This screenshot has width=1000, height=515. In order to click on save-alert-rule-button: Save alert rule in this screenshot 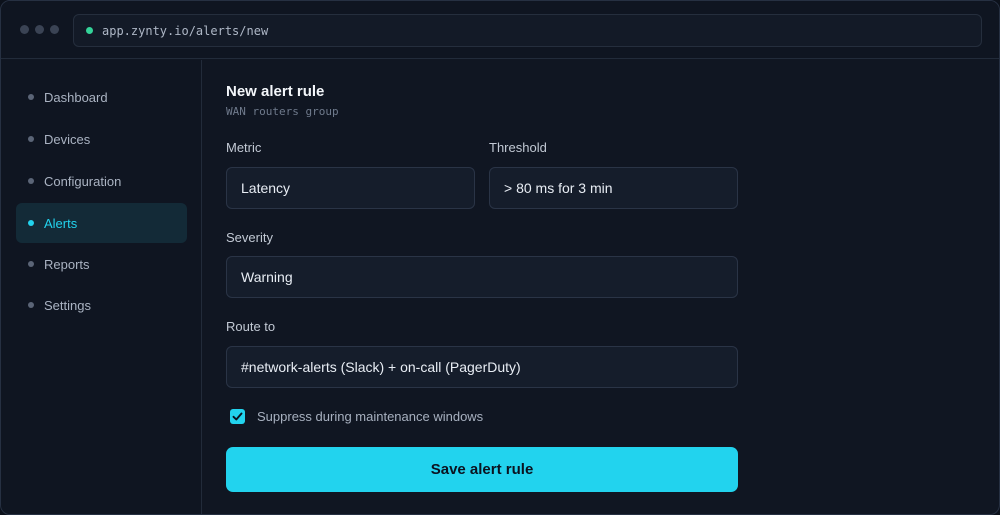, I will do `click(482, 469)`.